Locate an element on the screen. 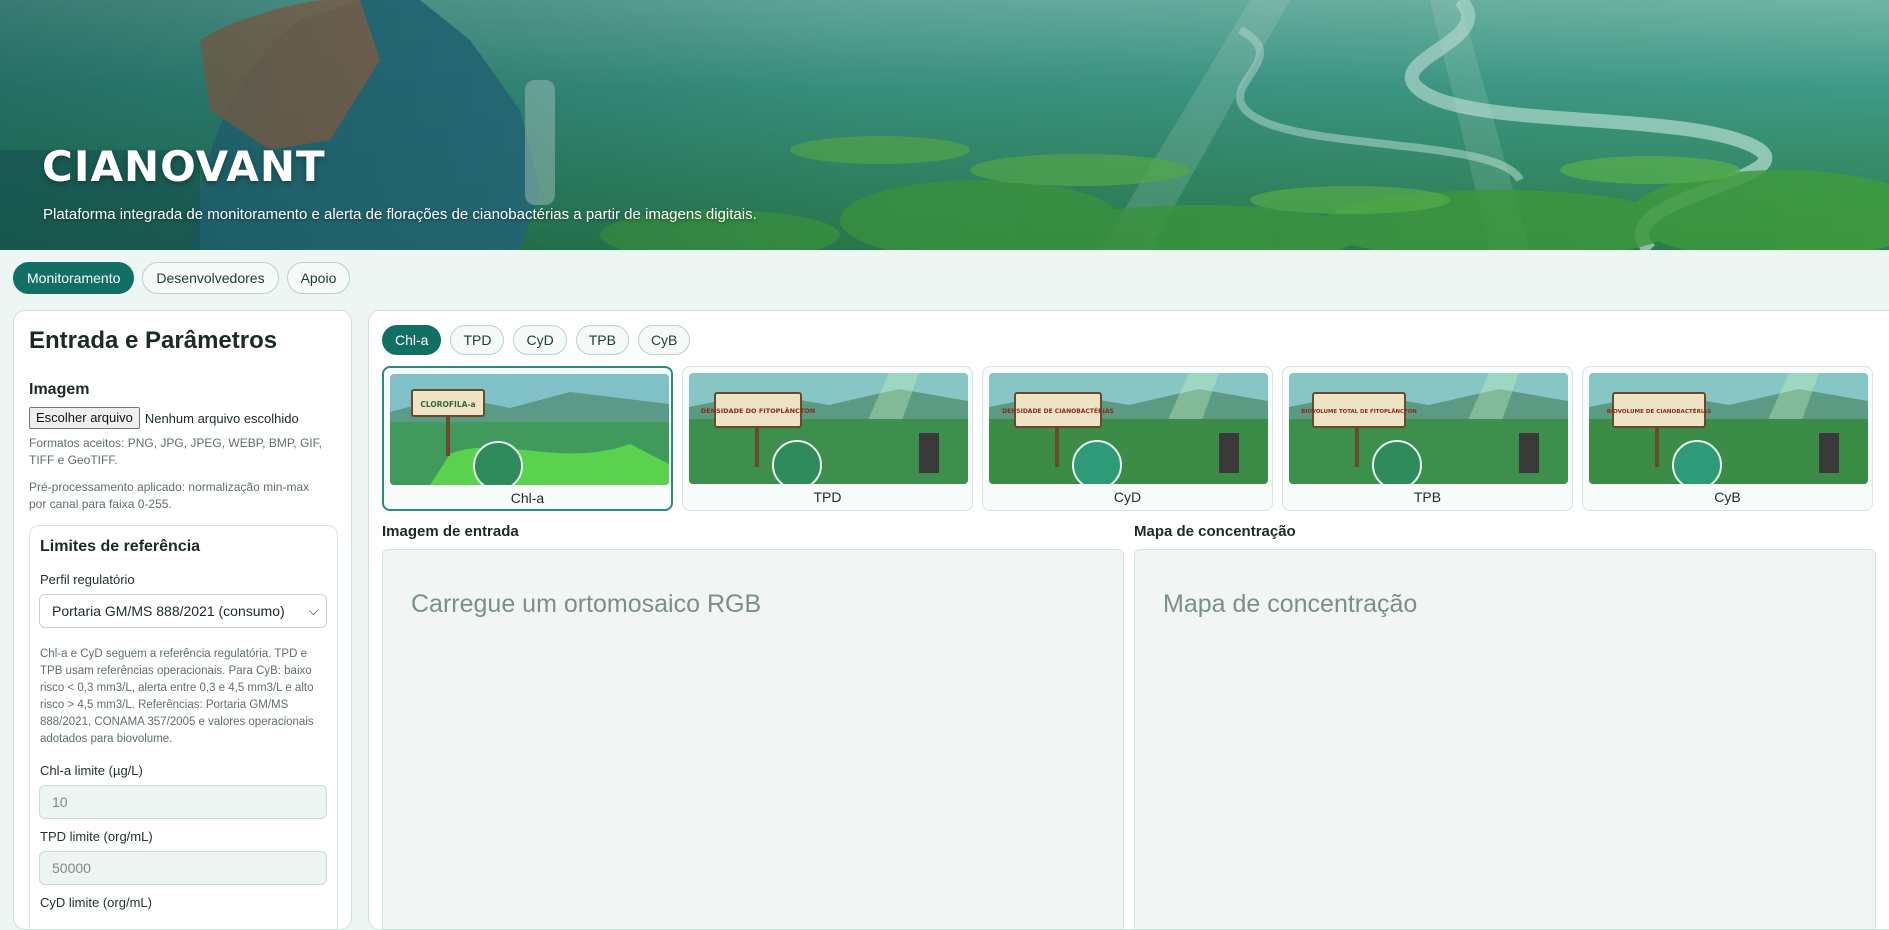 This screenshot has height=930, width=1889. chla-limit-input: 10 is located at coordinates (183, 802).